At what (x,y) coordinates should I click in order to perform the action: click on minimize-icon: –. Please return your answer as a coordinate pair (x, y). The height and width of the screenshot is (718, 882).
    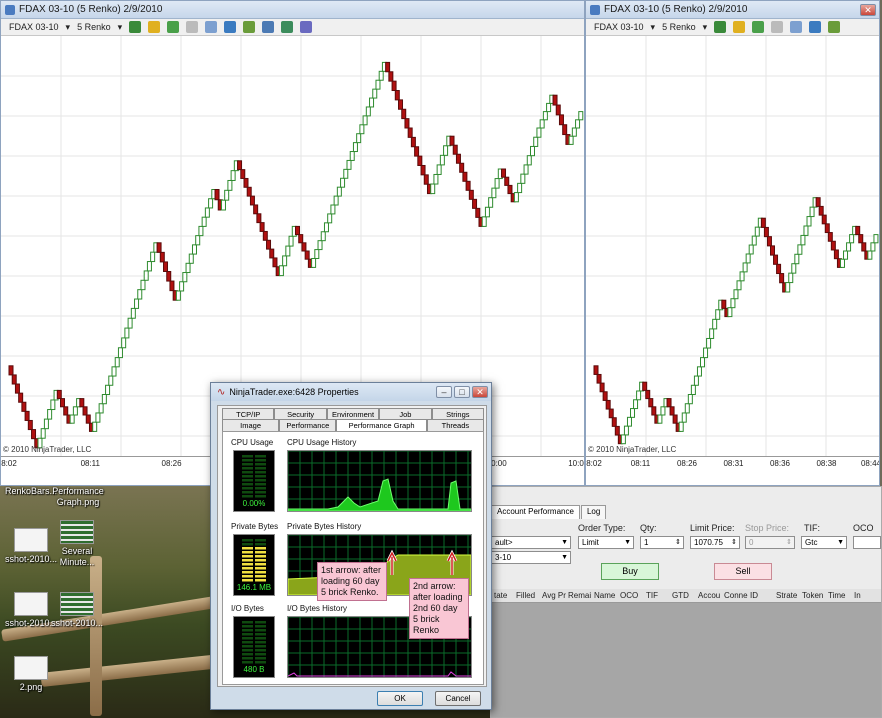
    Looking at the image, I should click on (444, 392).